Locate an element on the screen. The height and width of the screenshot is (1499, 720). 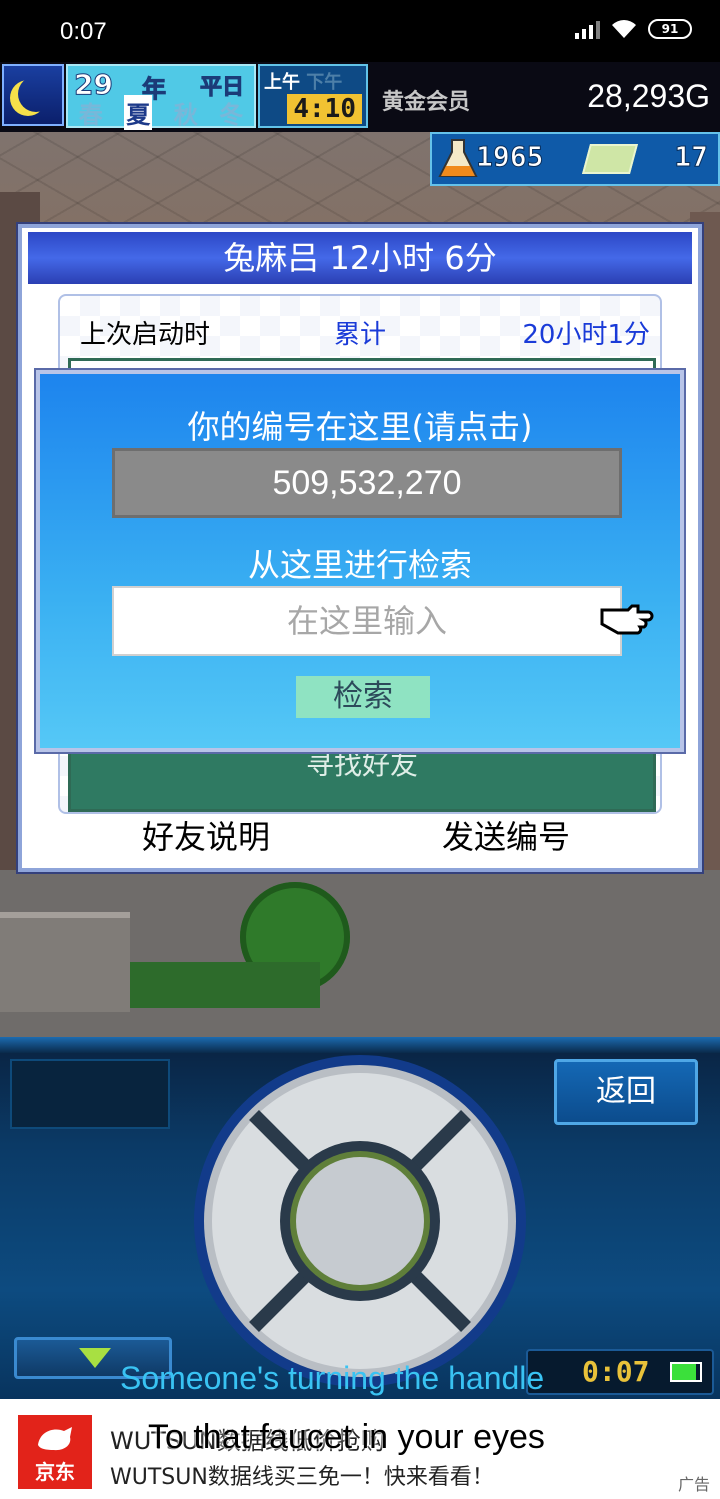
wall-decor is located at coordinates (65, 962).